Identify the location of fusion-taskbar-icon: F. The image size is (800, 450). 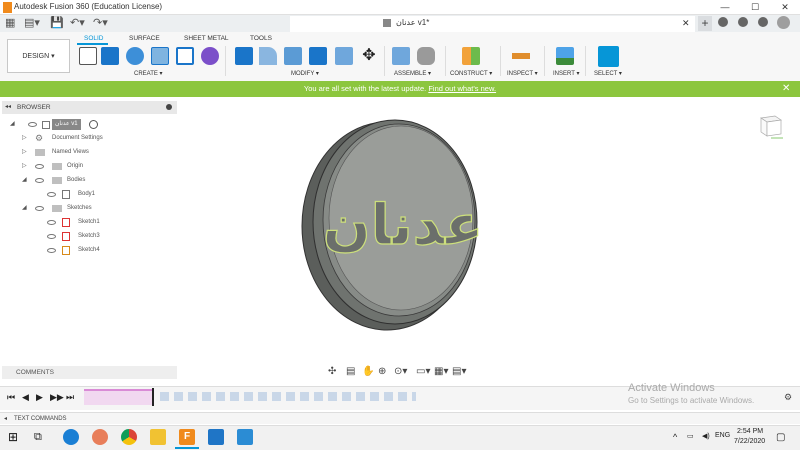
(187, 437).